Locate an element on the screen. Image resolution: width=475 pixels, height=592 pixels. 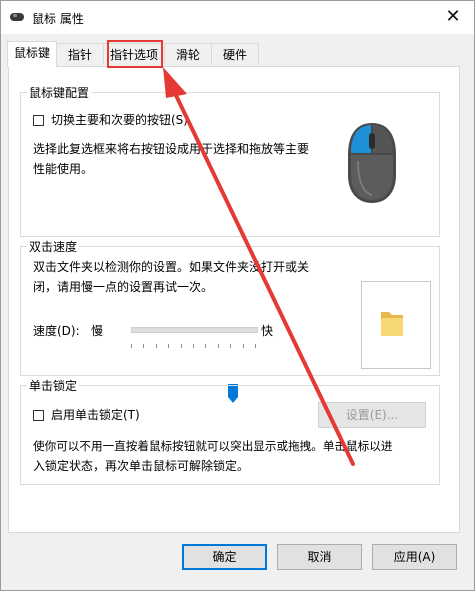
tab-buttons: 鼠标键 is located at coordinates (32, 54).